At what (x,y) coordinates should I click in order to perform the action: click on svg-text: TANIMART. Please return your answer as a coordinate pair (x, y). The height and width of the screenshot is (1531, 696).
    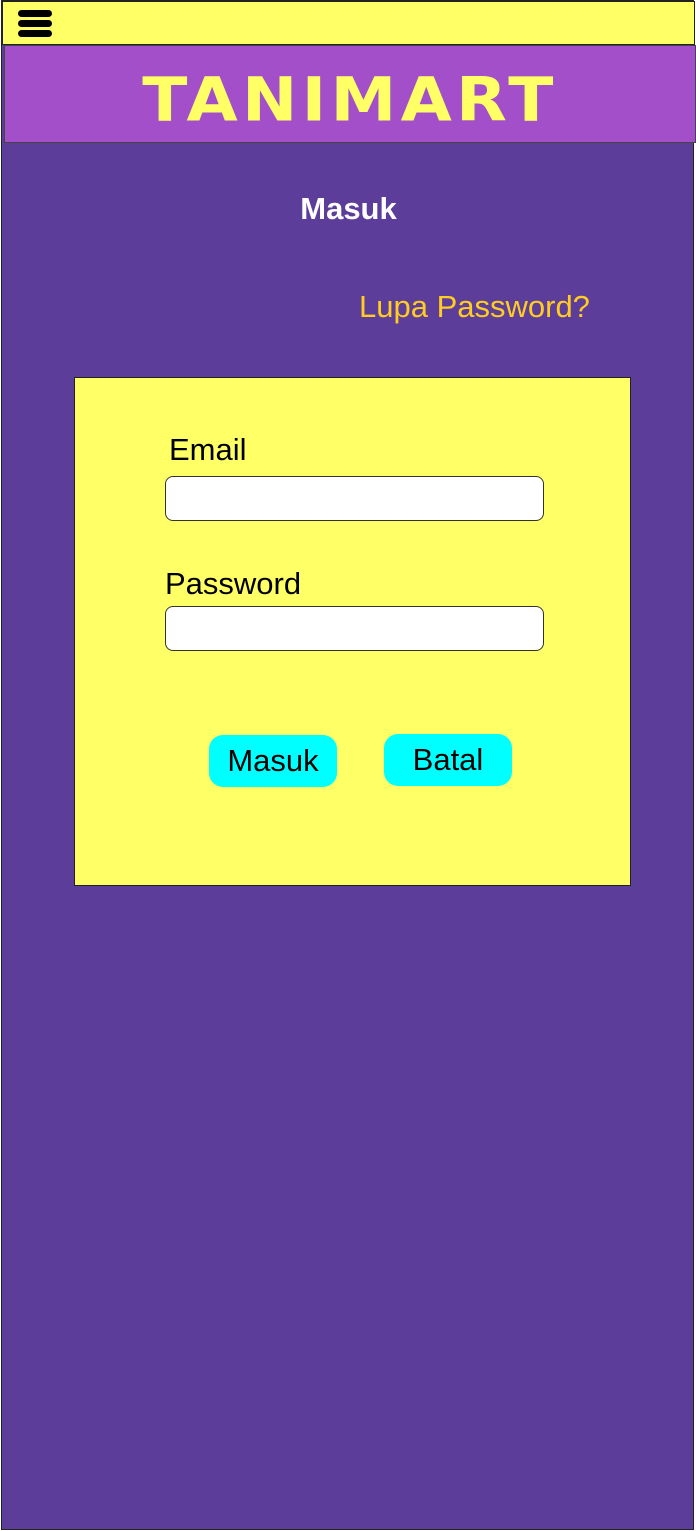
    Looking at the image, I should click on (349, 100).